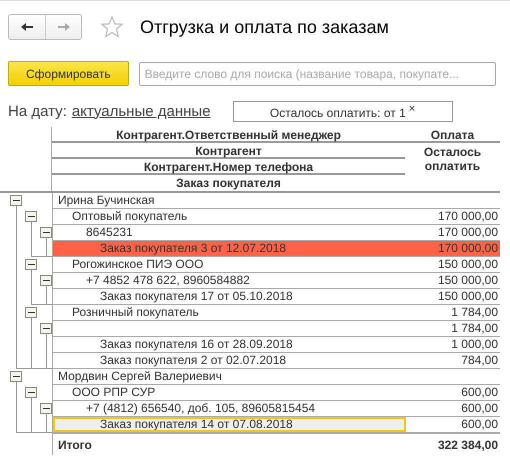  Describe the element at coordinates (229, 200) in the screenshot. I see `table-cell: Ирина Бучинская` at that location.